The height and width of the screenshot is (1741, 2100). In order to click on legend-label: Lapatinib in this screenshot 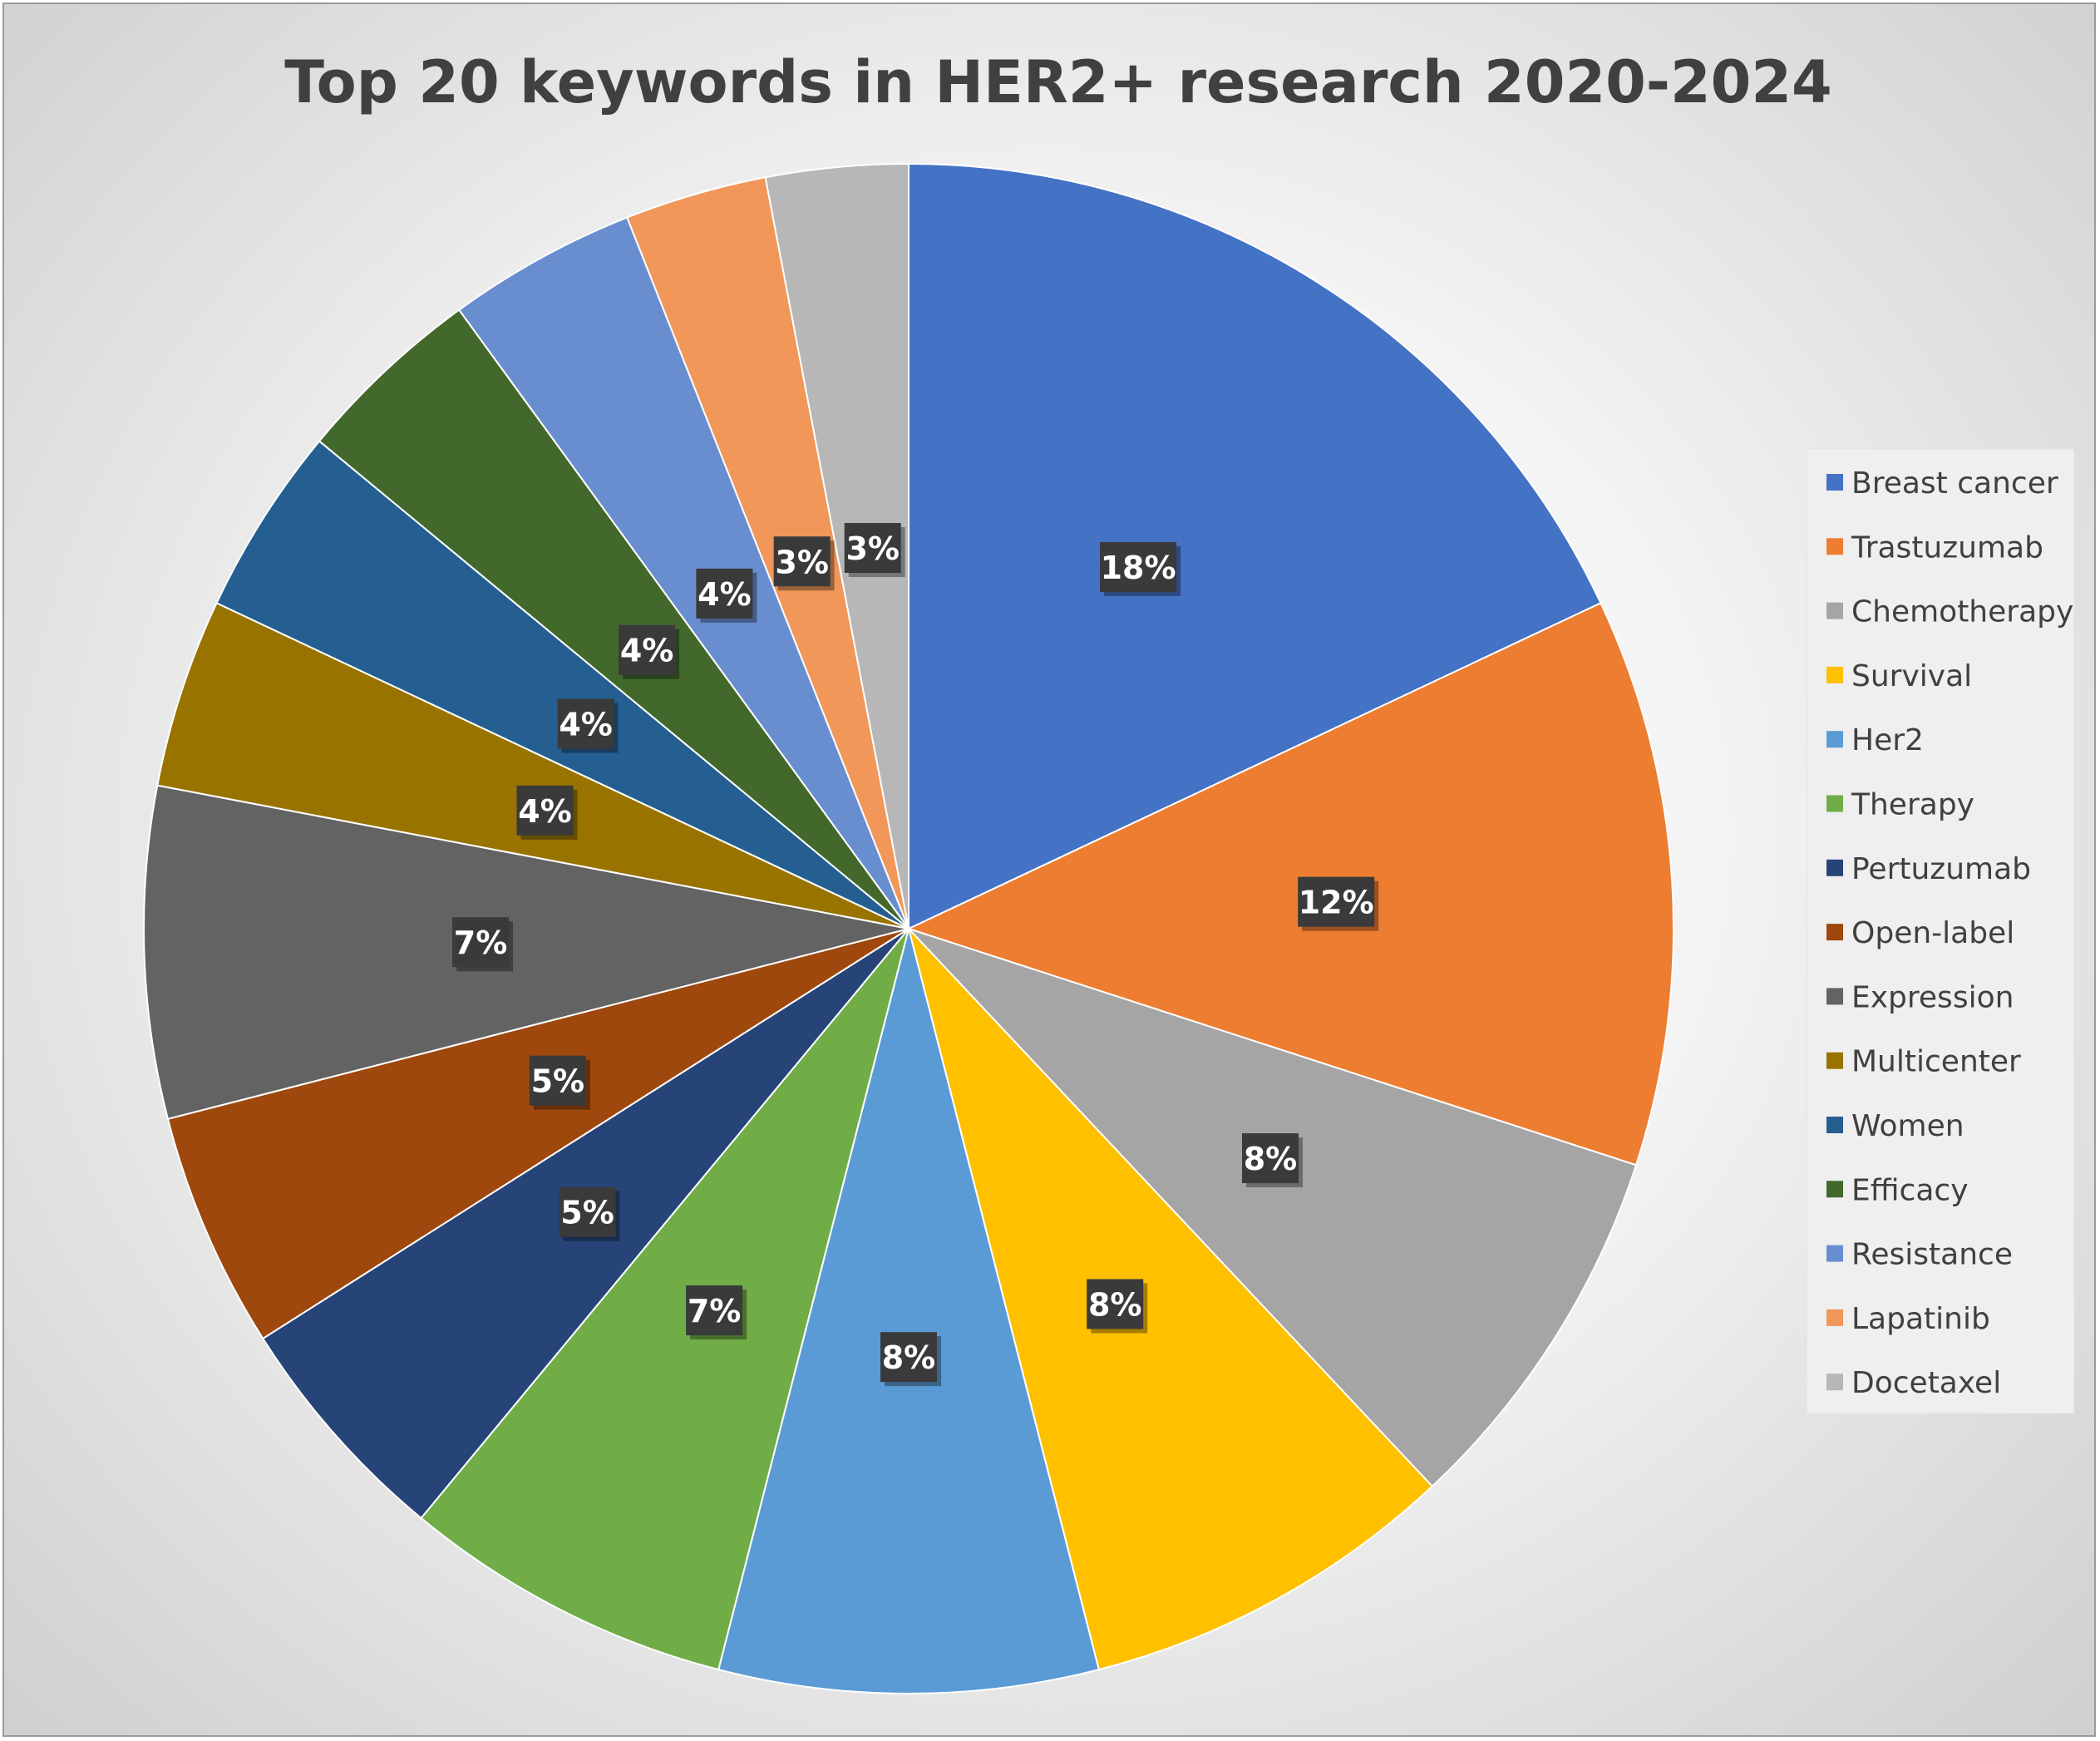, I will do `click(1920, 1319)`.